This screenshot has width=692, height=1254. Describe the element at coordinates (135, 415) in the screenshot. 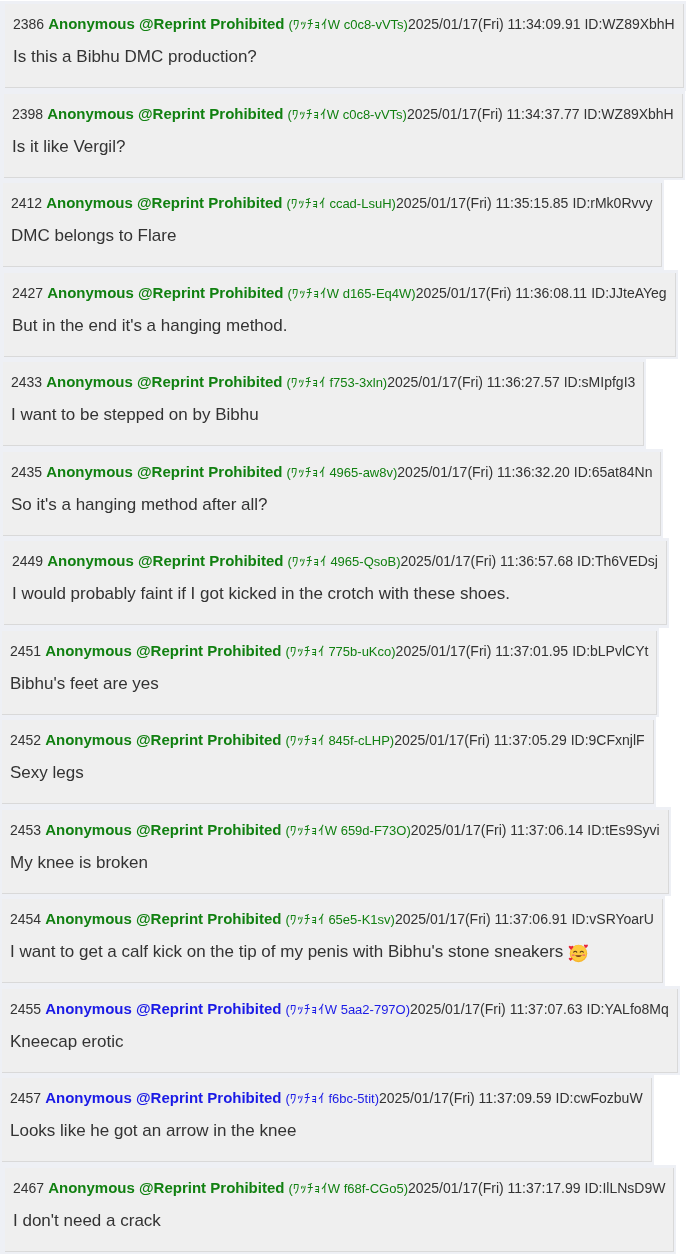

I see `post-body: I want to be stepped on by Bibhu` at that location.